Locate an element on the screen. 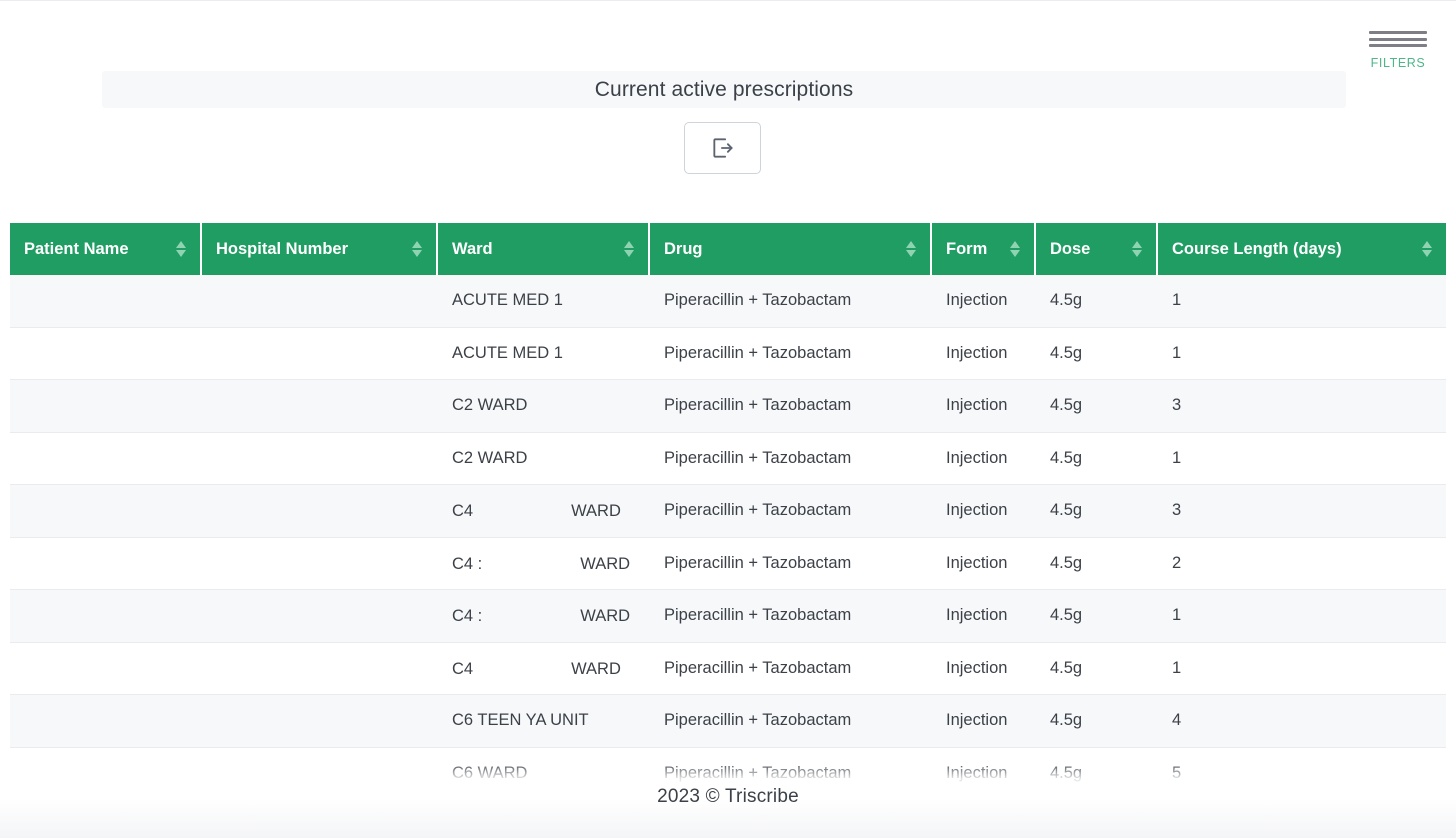 The image size is (1456, 838). column-label: Hospital Number is located at coordinates (282, 248).